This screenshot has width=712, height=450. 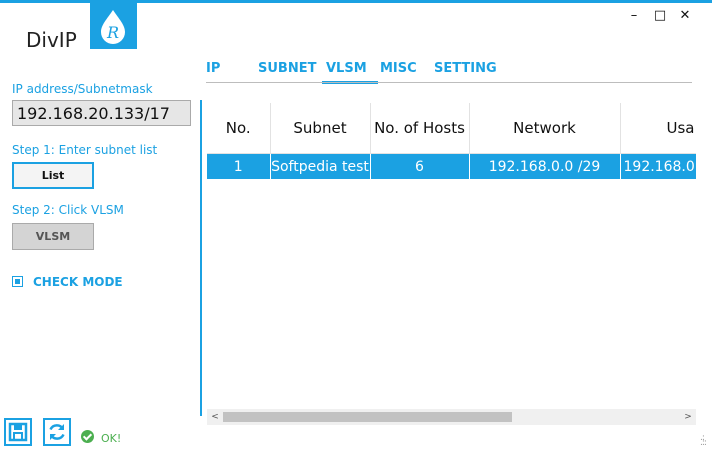 What do you see at coordinates (215, 417) in the screenshot?
I see `scroll-left-icon: <` at bounding box center [215, 417].